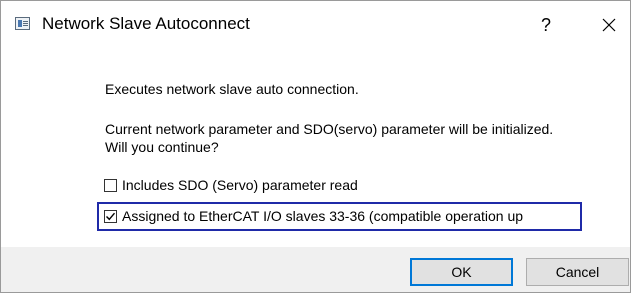 This screenshot has width=631, height=293. I want to click on message-line-1: Executes network slave auto connection., so click(232, 89).